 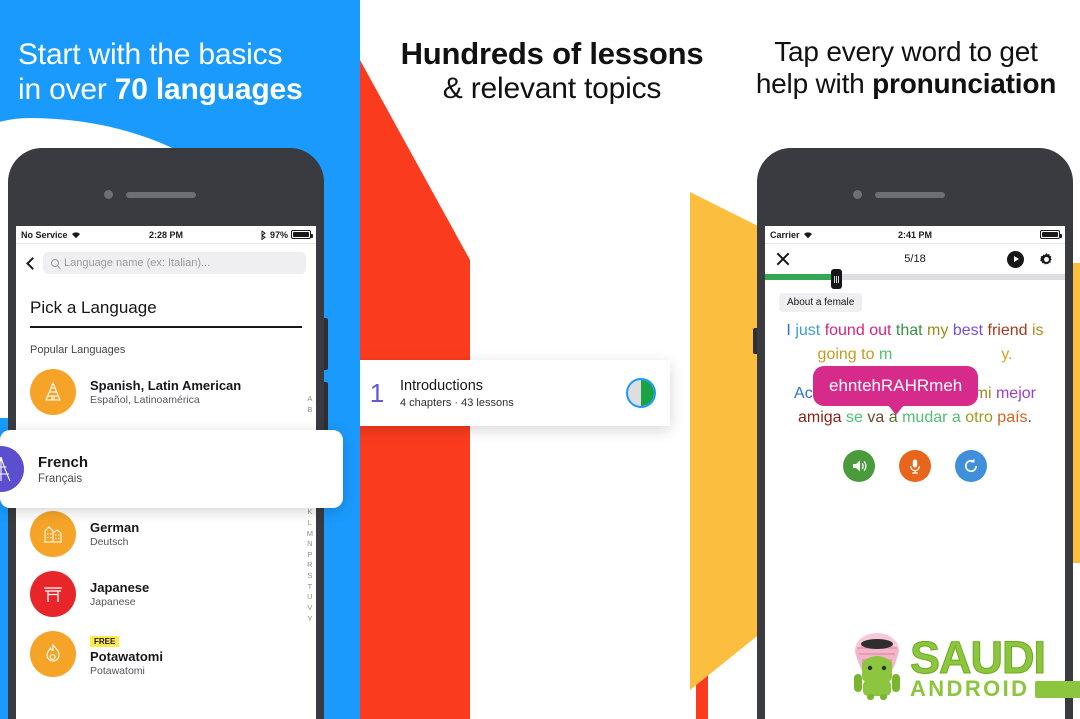 What do you see at coordinates (171, 469) in the screenshot?
I see `selected-language-card: French Français` at bounding box center [171, 469].